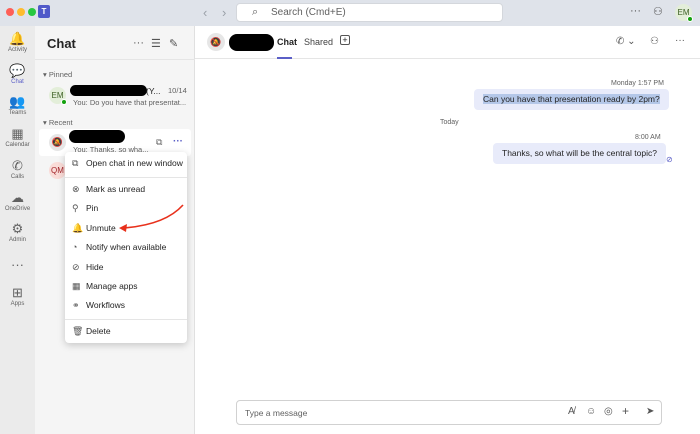  What do you see at coordinates (449, 412) in the screenshot?
I see `message-input: Type a message A̸ ☺ ◎ + ➤` at bounding box center [449, 412].